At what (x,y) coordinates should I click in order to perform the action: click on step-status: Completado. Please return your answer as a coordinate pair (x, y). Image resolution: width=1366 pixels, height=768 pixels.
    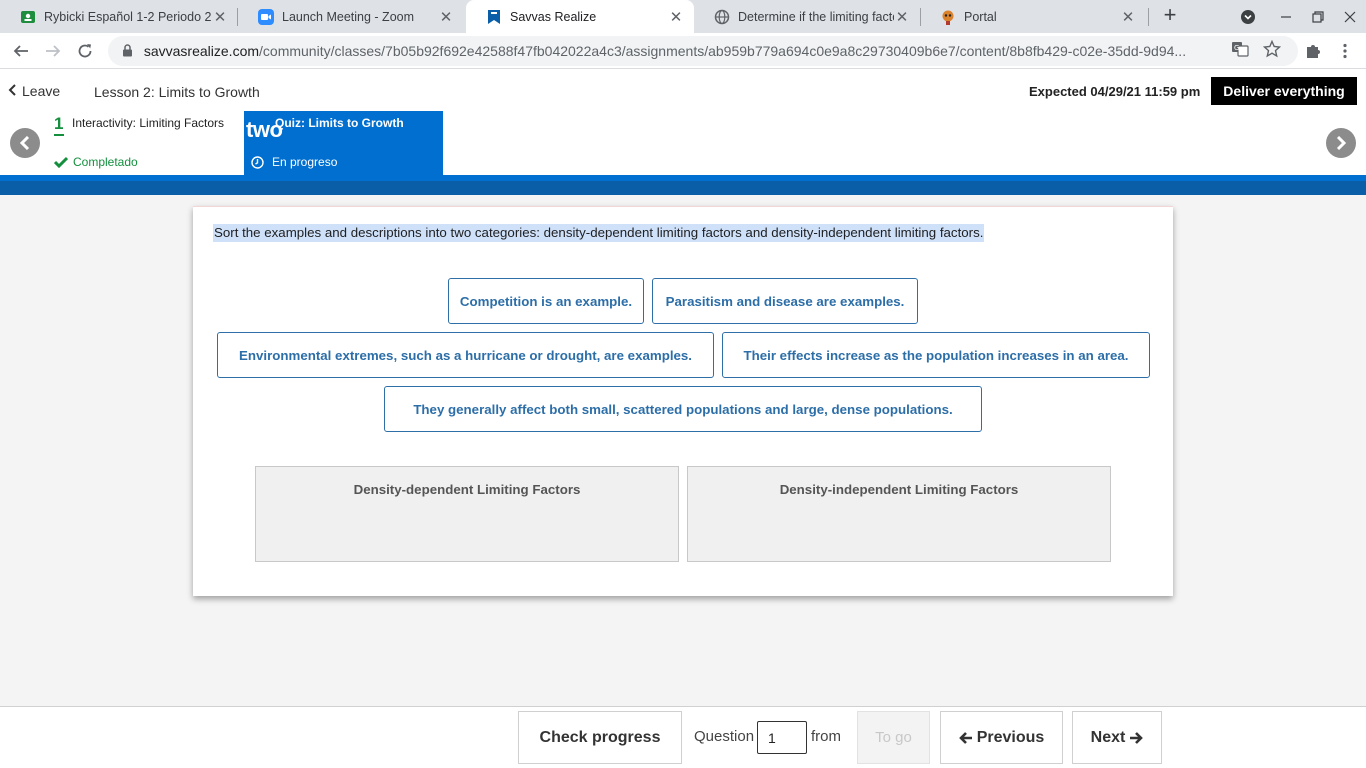
    Looking at the image, I should click on (96, 162).